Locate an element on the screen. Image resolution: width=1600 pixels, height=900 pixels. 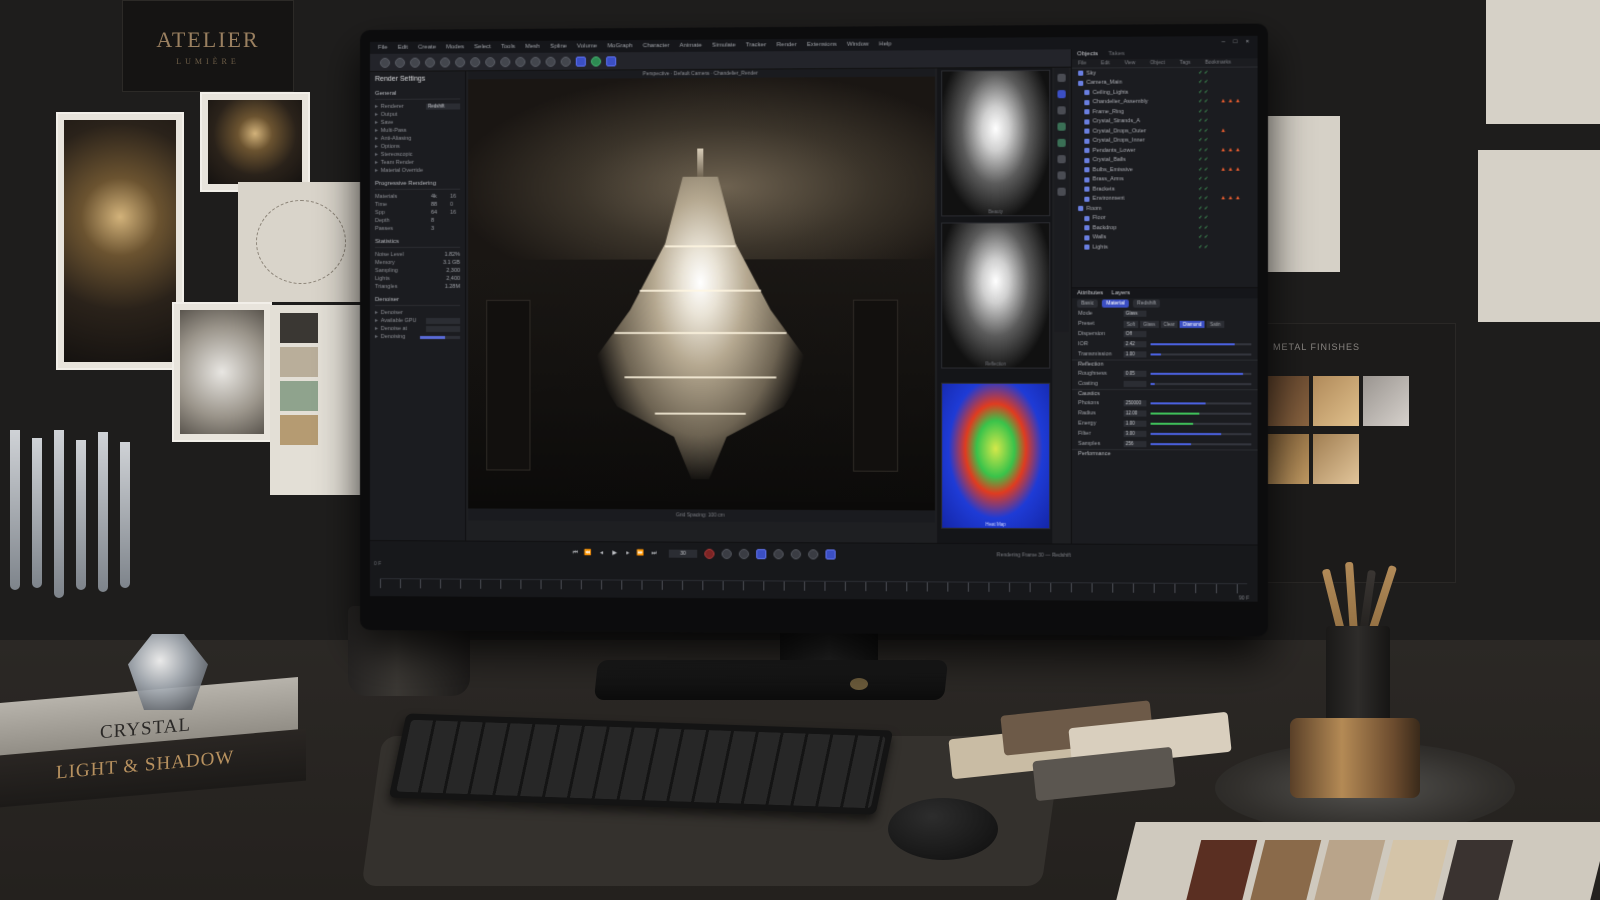
redo-icon is located at coordinates (399, 62).